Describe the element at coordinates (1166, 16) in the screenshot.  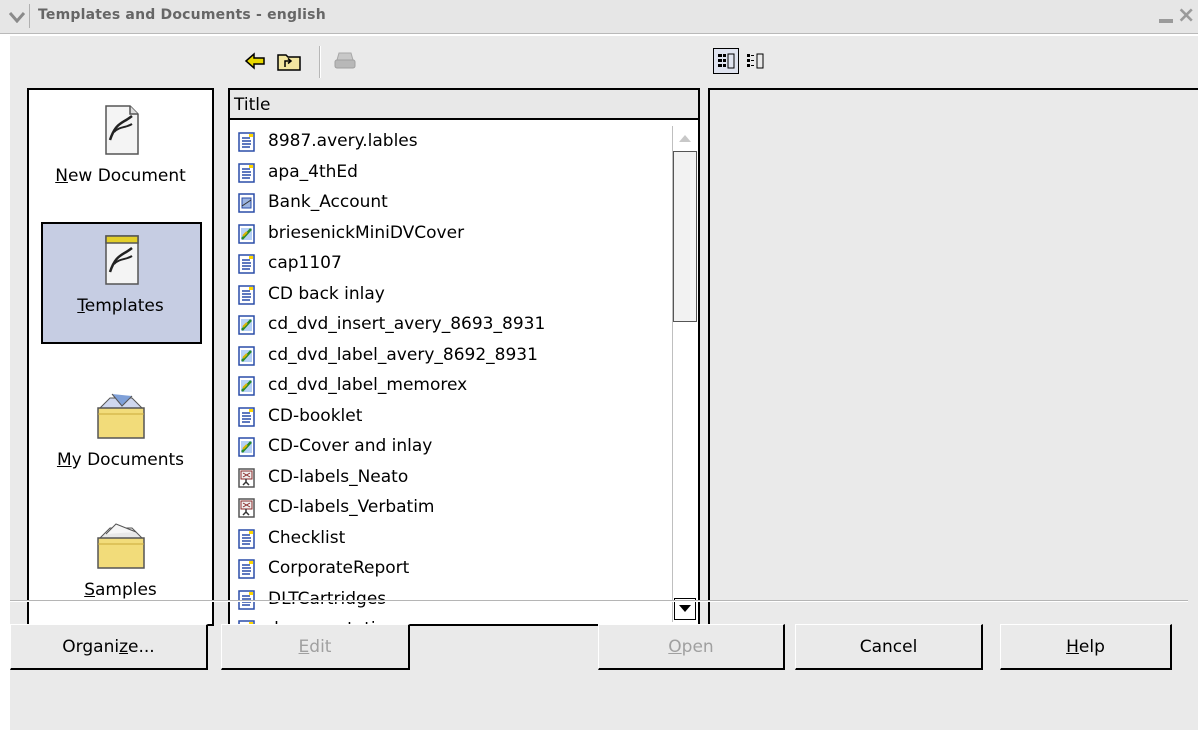
I see `minimize-button` at that location.